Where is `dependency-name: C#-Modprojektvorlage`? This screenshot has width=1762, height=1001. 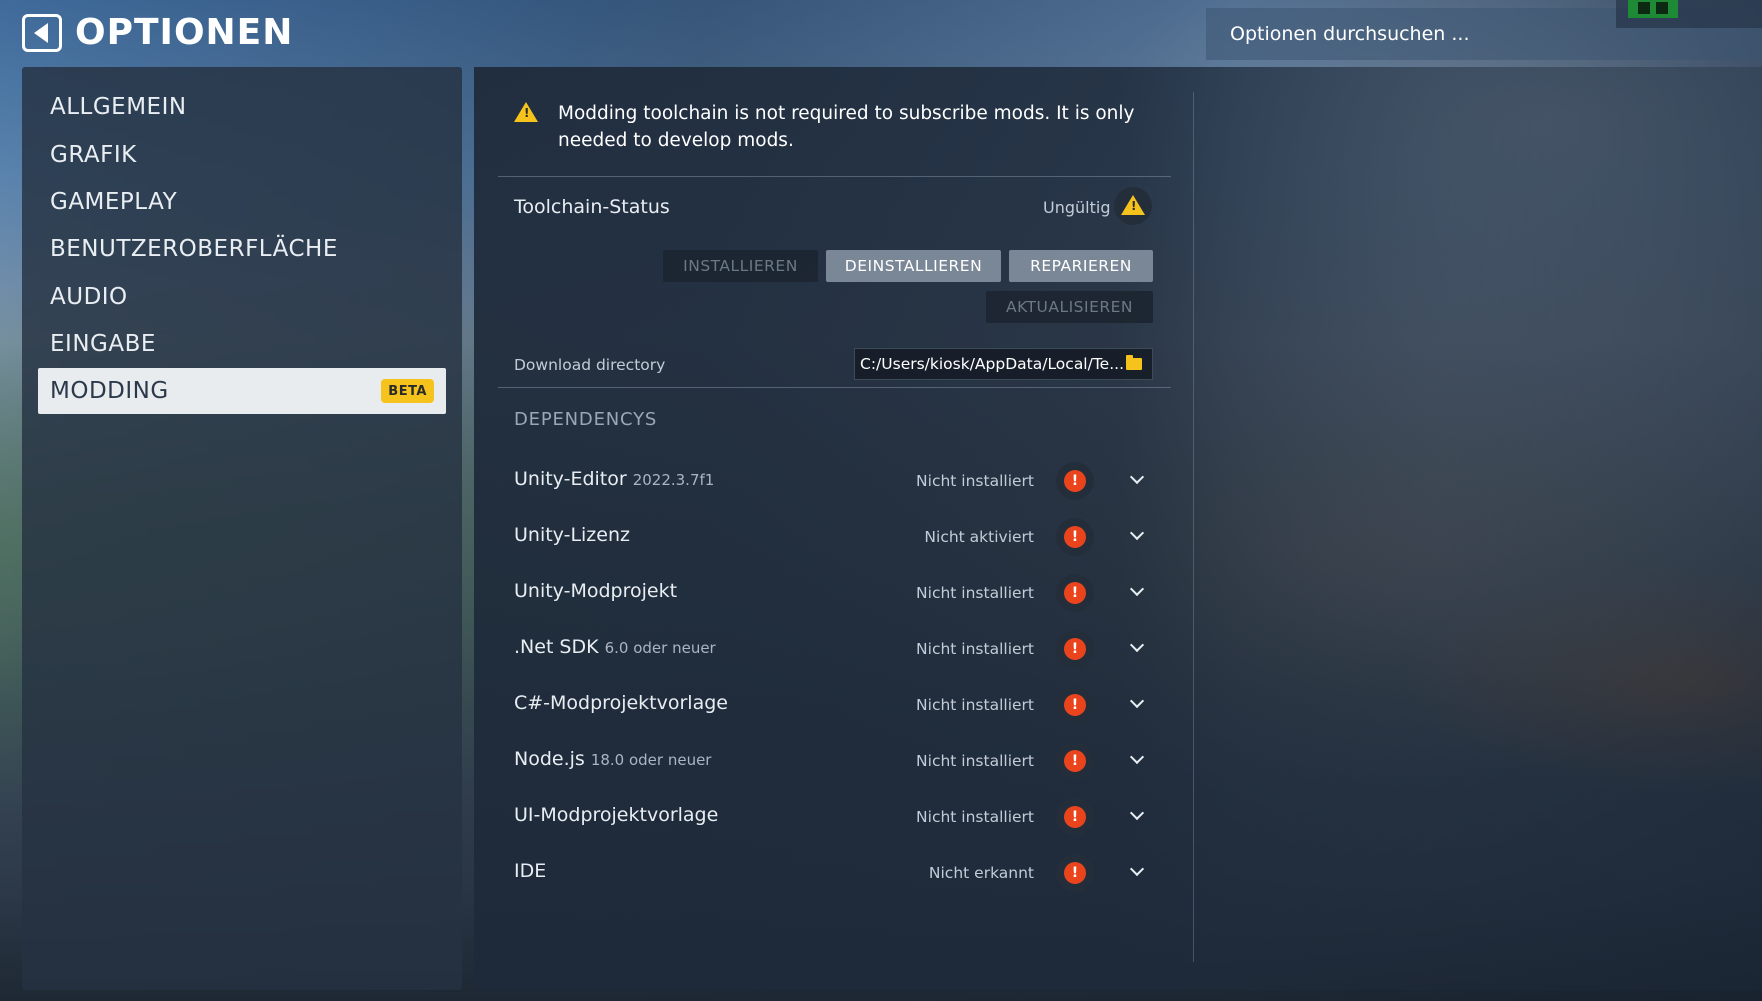 dependency-name: C#-Modprojektvorlage is located at coordinates (621, 703).